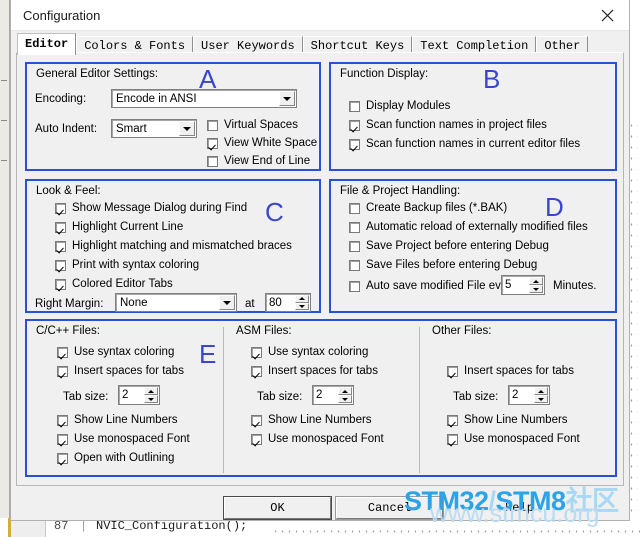 This screenshot has height=537, width=640. I want to click on other-tab-size-stepper: 2, so click(529, 395).